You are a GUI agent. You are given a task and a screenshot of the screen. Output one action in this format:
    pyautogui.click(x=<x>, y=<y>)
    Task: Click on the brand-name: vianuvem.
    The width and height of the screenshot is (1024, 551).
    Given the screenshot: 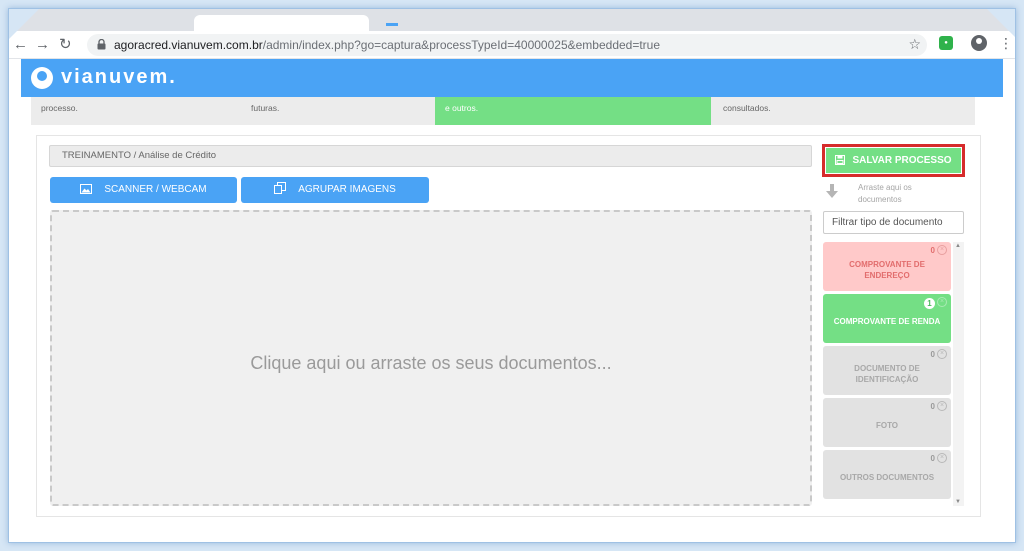 What is the action you would take?
    pyautogui.click(x=119, y=77)
    